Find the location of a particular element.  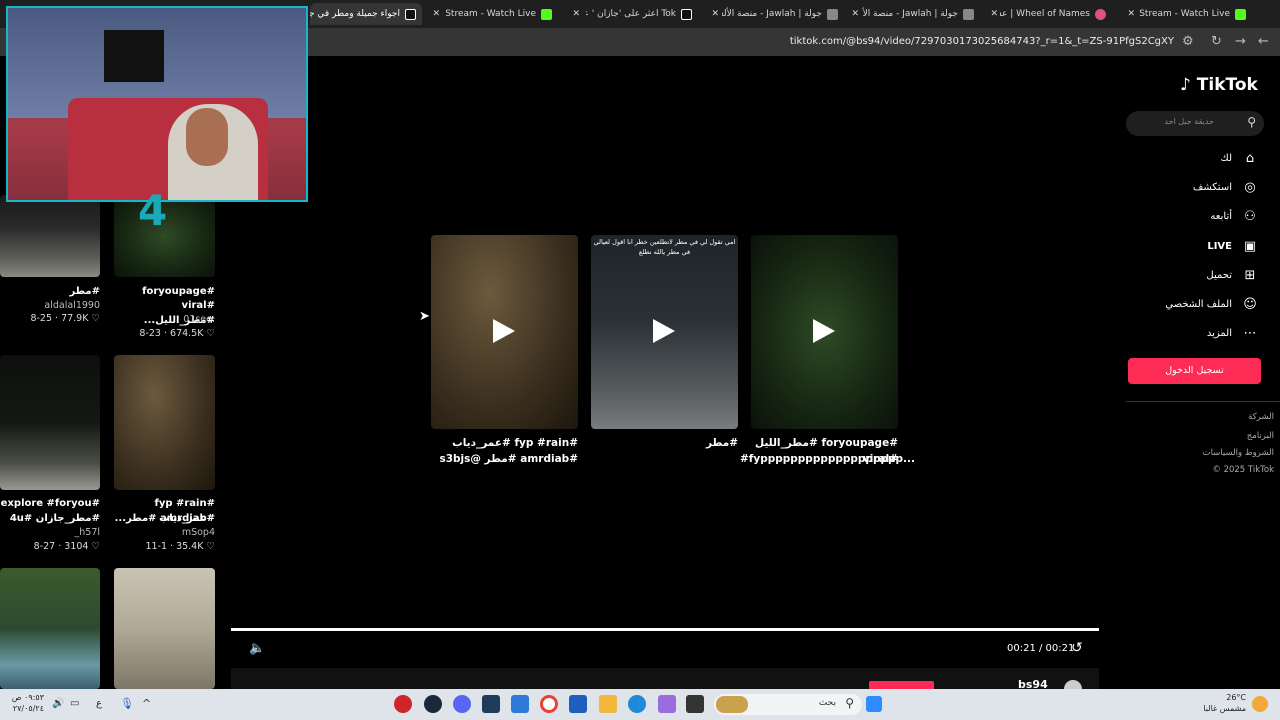

feed-caption: #مطر is located at coordinates (50, 291).